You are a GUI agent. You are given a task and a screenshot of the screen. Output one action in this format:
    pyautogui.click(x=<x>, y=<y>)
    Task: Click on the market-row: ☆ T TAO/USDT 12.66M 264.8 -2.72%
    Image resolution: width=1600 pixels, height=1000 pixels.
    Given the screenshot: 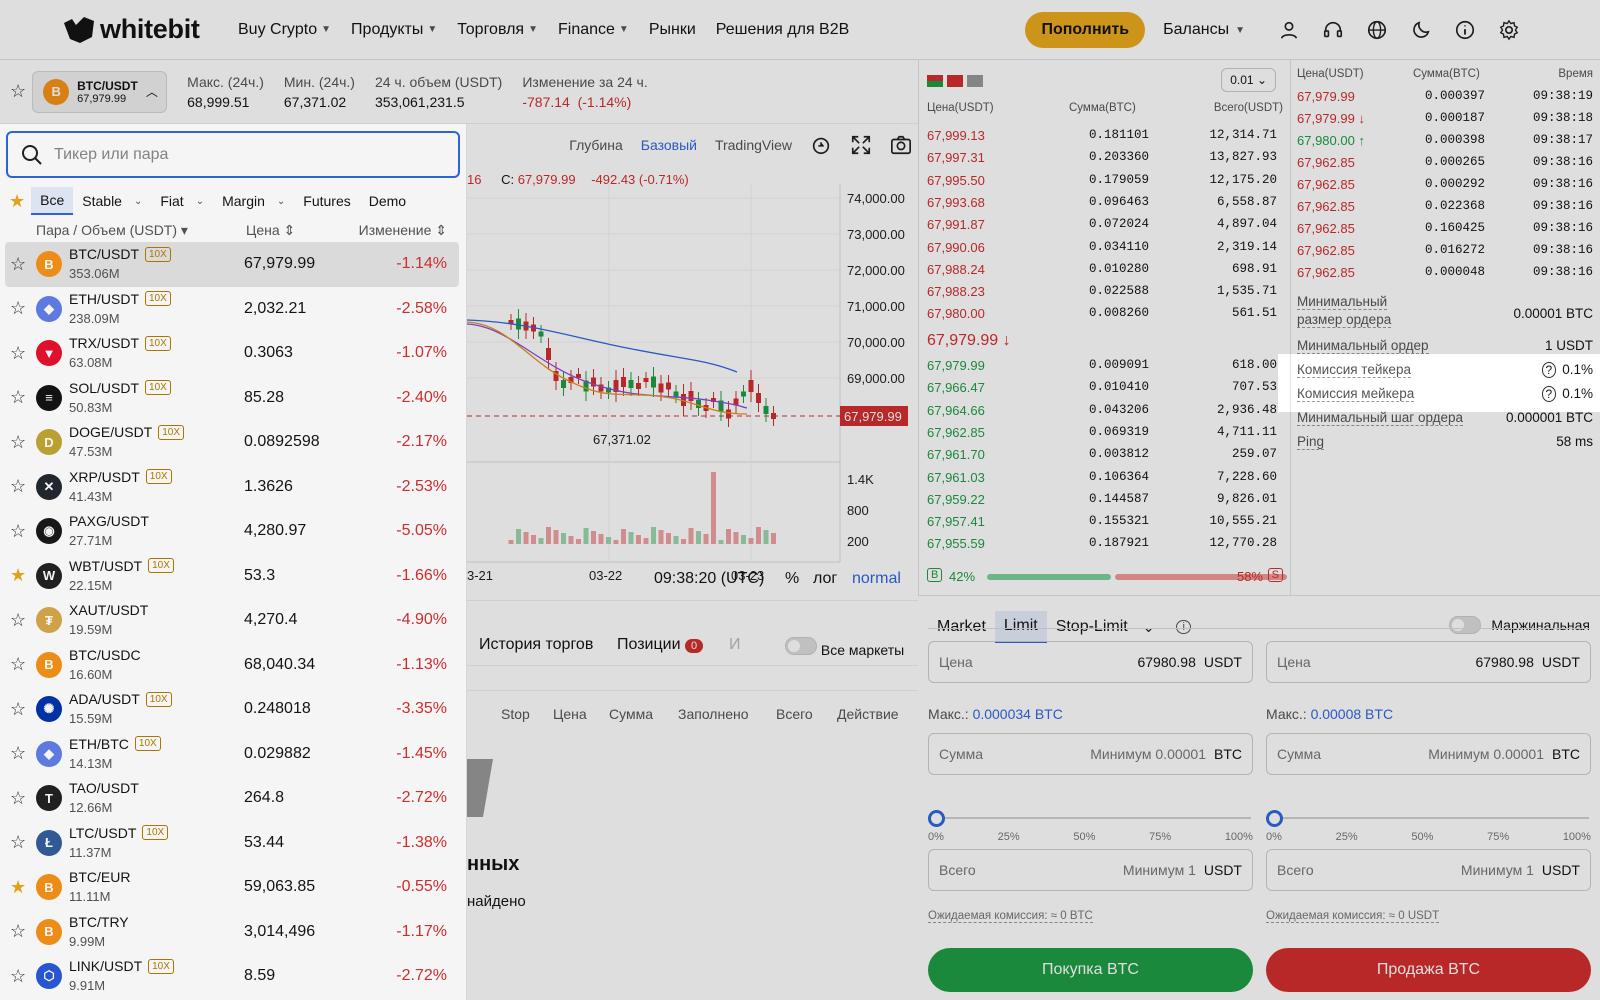 What is the action you would take?
    pyautogui.click(x=233, y=798)
    